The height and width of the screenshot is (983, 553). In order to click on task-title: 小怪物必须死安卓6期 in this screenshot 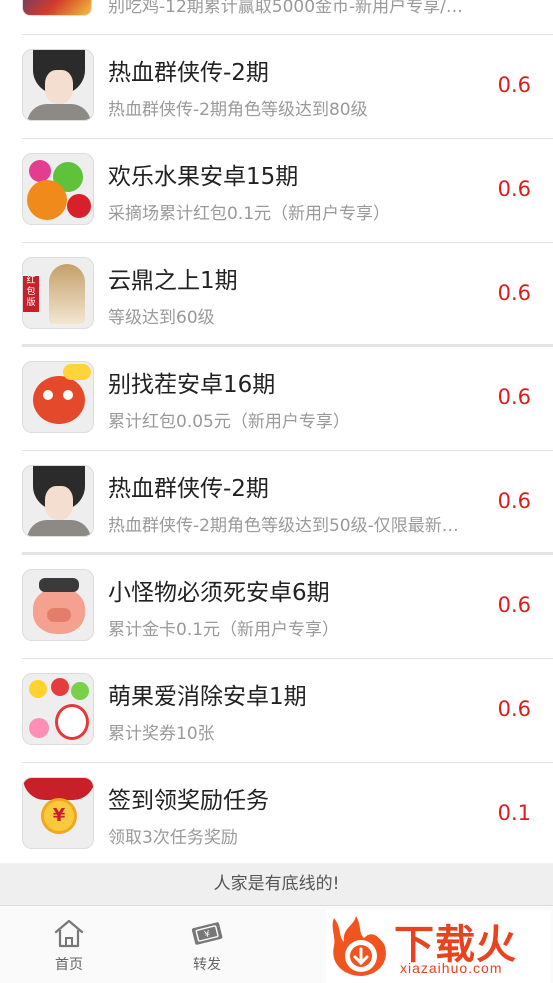, I will do `click(219, 593)`.